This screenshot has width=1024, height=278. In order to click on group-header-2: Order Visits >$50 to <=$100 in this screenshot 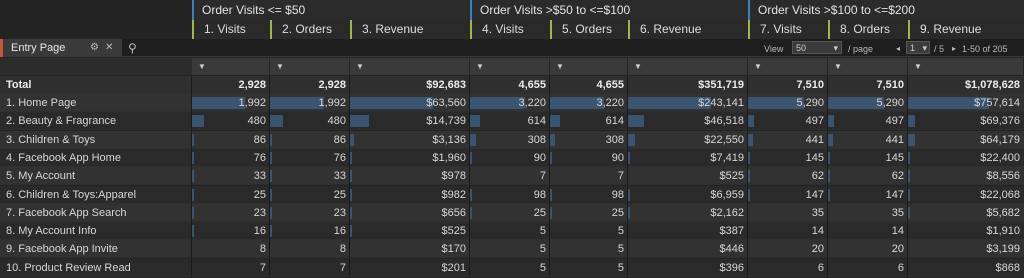, I will do `click(609, 10)`.